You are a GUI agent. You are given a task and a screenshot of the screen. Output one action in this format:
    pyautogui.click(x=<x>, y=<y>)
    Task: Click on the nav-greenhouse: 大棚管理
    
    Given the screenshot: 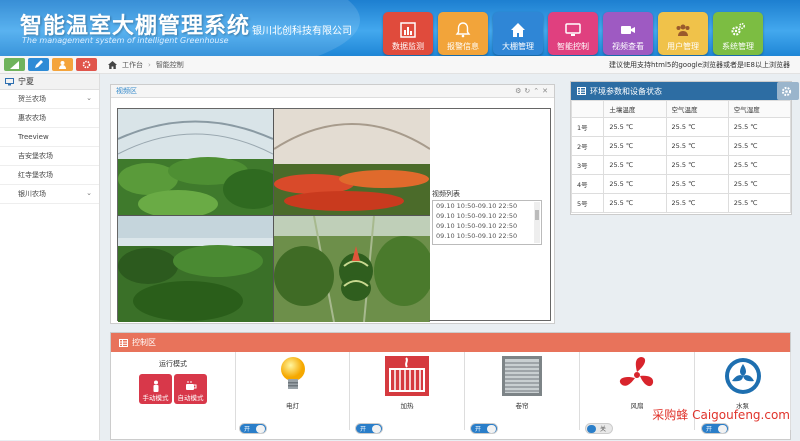 What is the action you would take?
    pyautogui.click(x=518, y=33)
    